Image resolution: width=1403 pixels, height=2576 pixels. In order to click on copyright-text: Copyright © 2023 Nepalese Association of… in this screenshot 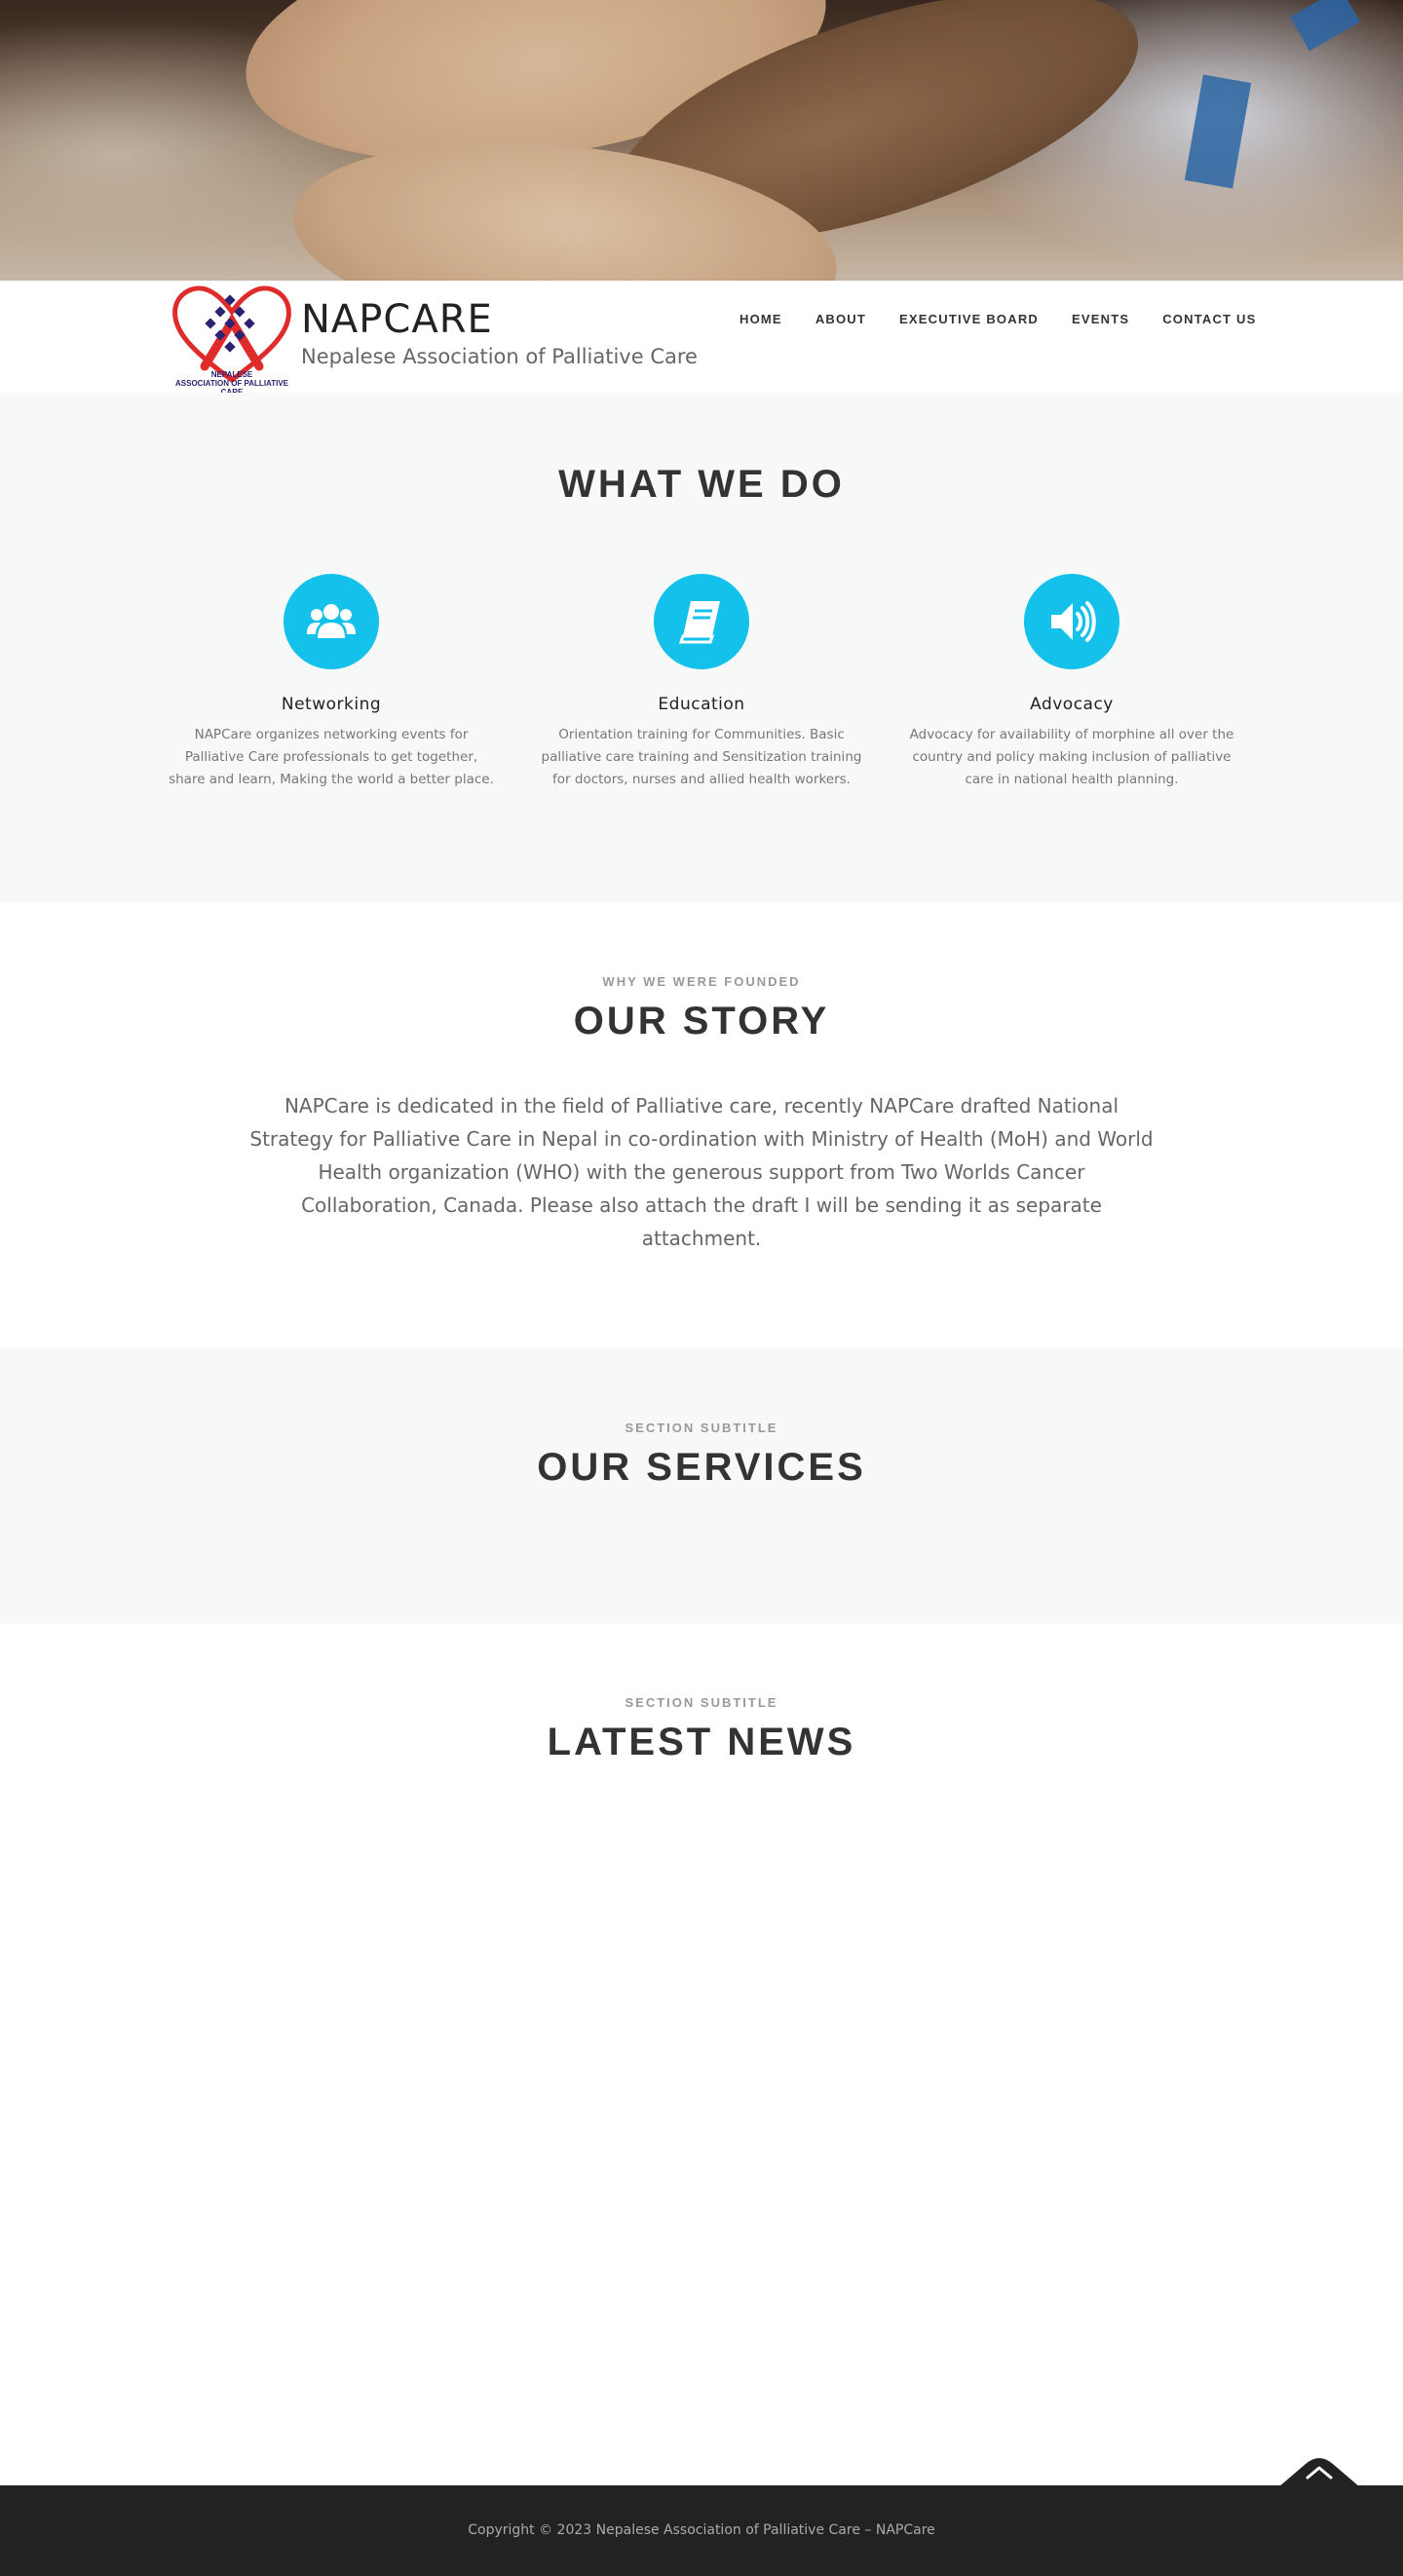, I will do `click(701, 2530)`.